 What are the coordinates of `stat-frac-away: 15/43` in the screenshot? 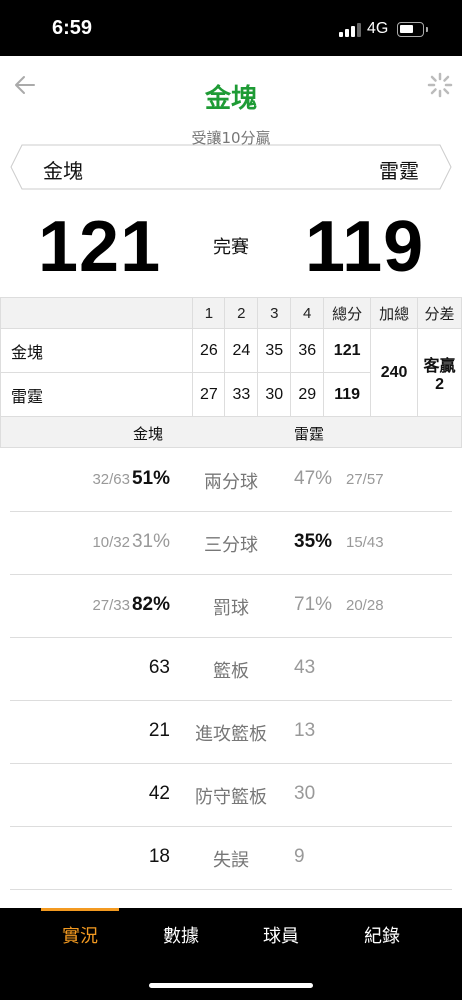 It's located at (365, 542).